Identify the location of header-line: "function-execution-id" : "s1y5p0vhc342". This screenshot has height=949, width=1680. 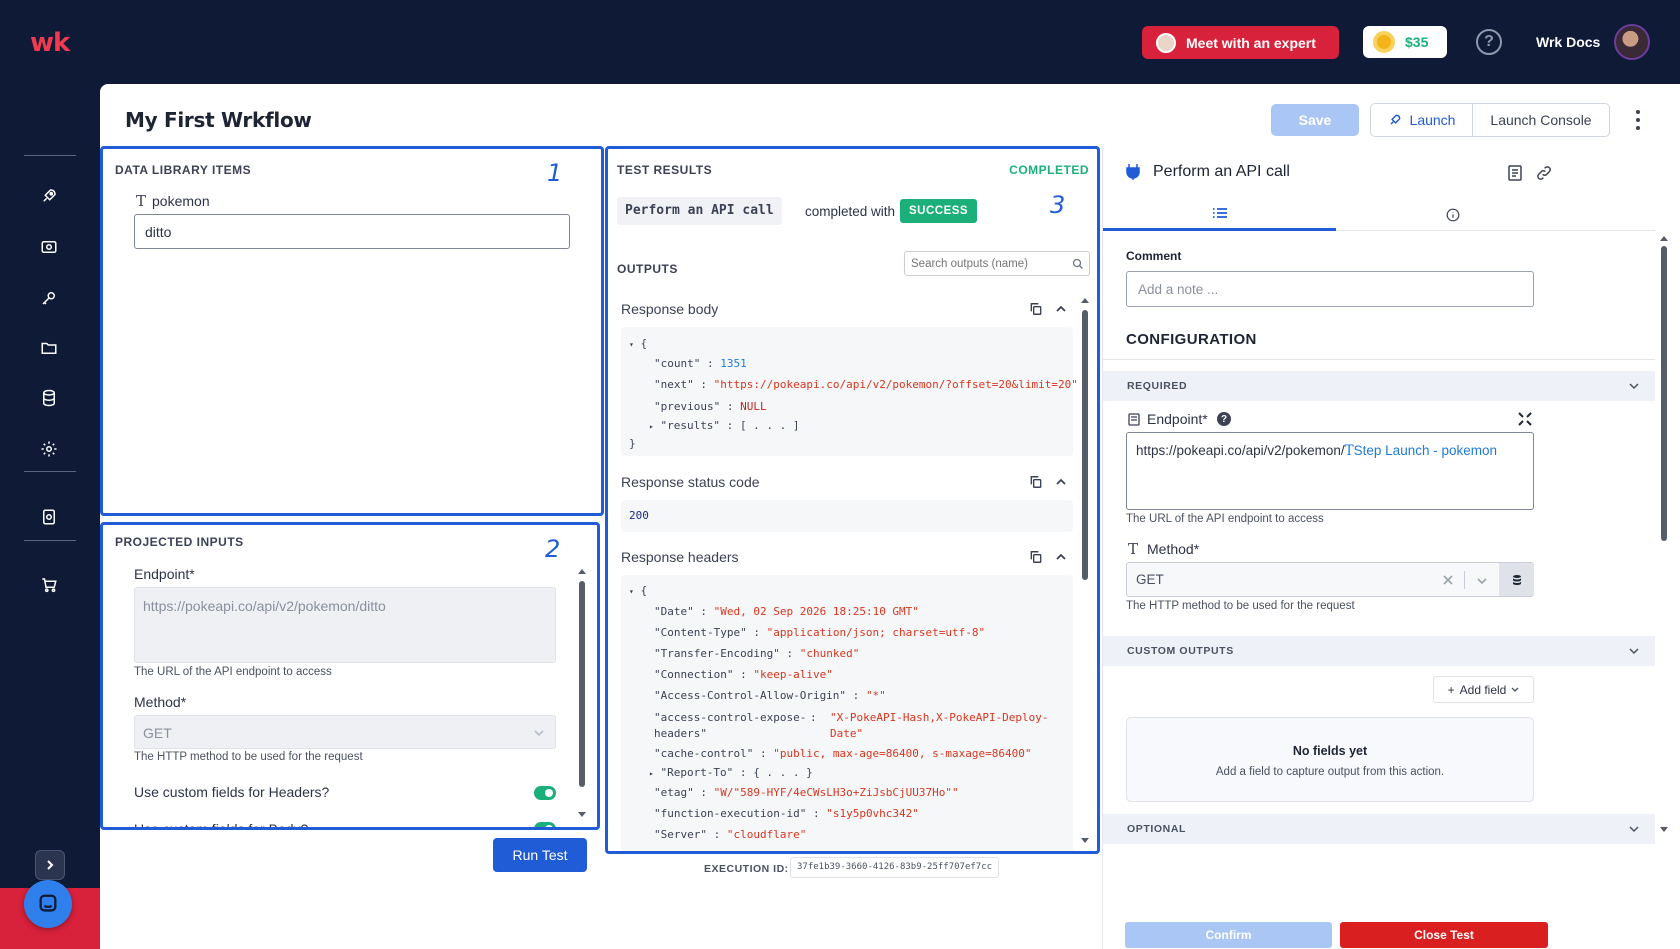
(786, 813).